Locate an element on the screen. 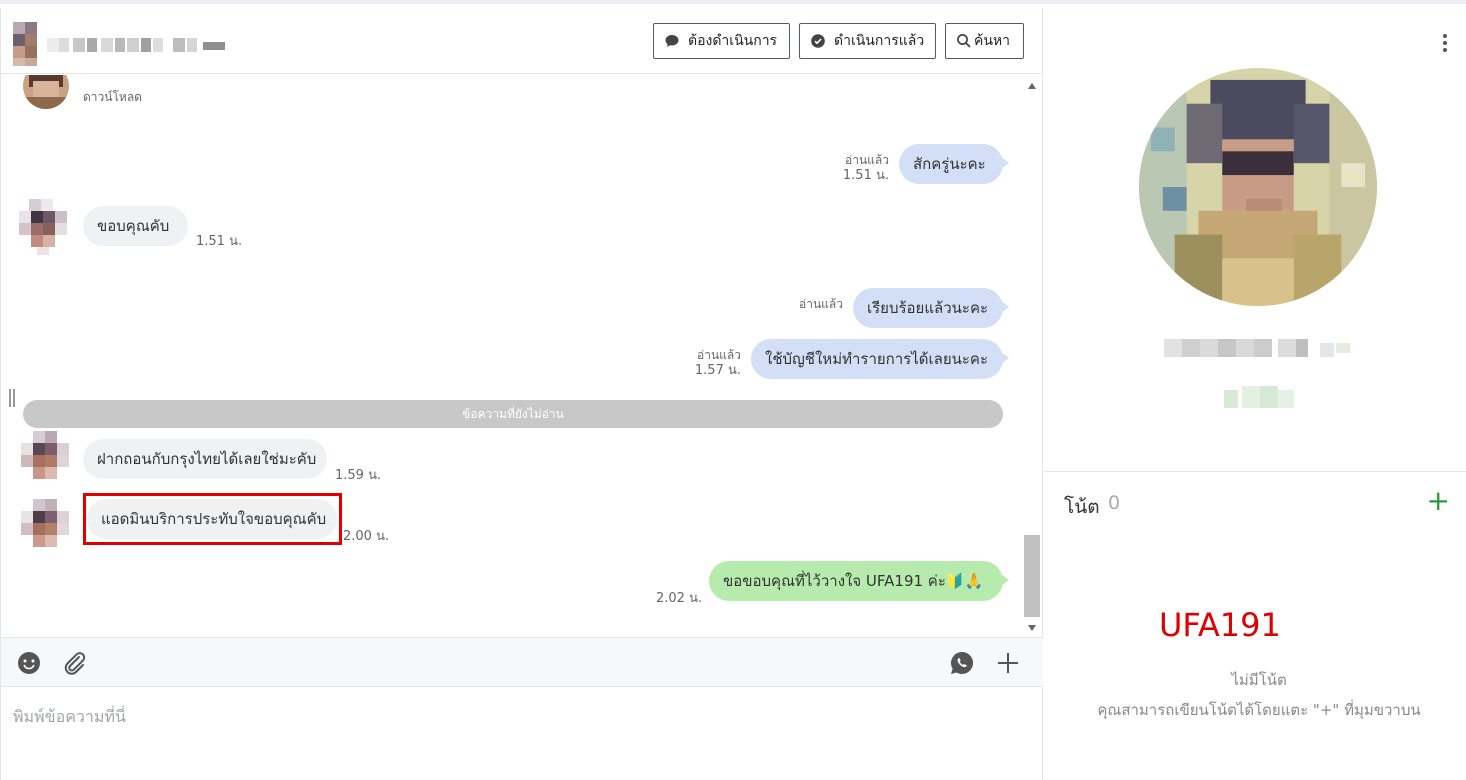 Image resolution: width=1466 pixels, height=780 pixels. chat-bubble-icon is located at coordinates (672, 41).